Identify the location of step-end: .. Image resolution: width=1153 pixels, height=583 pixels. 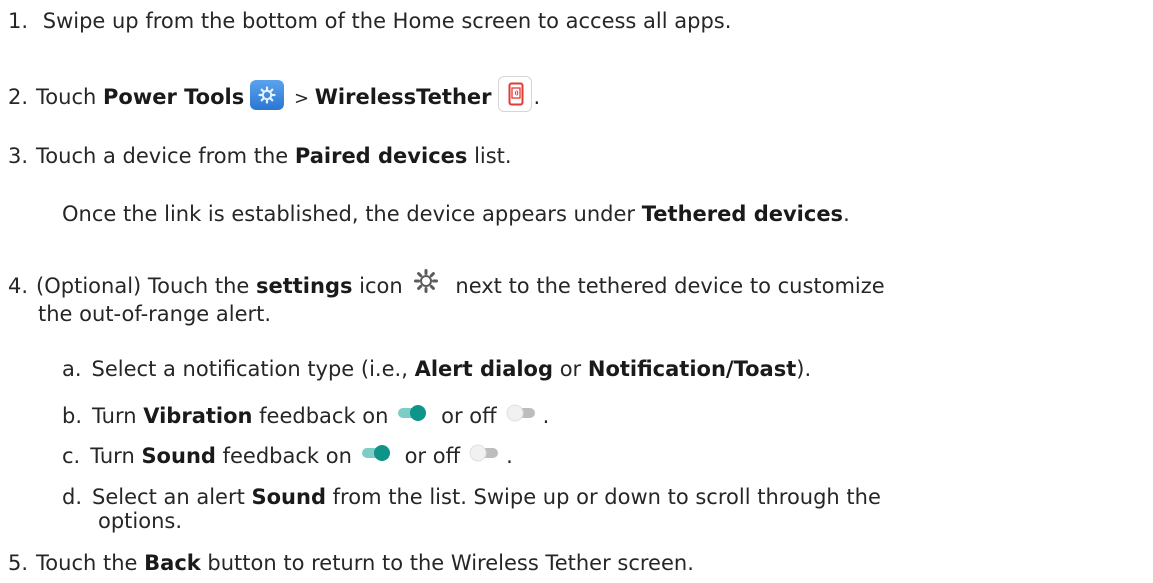
(537, 97).